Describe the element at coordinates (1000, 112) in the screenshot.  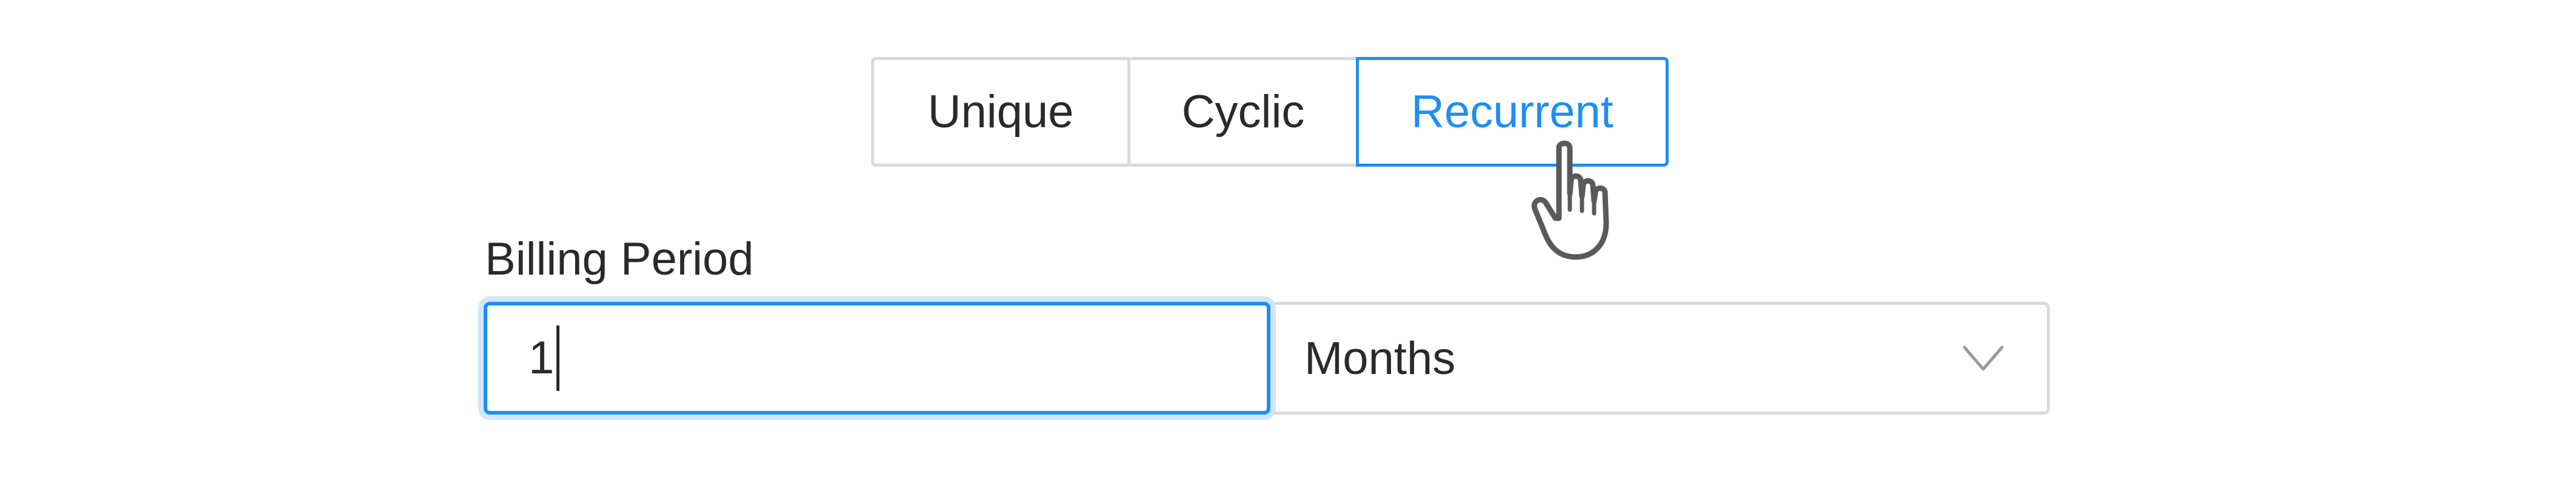
I see `tab-unique: Unique` at that location.